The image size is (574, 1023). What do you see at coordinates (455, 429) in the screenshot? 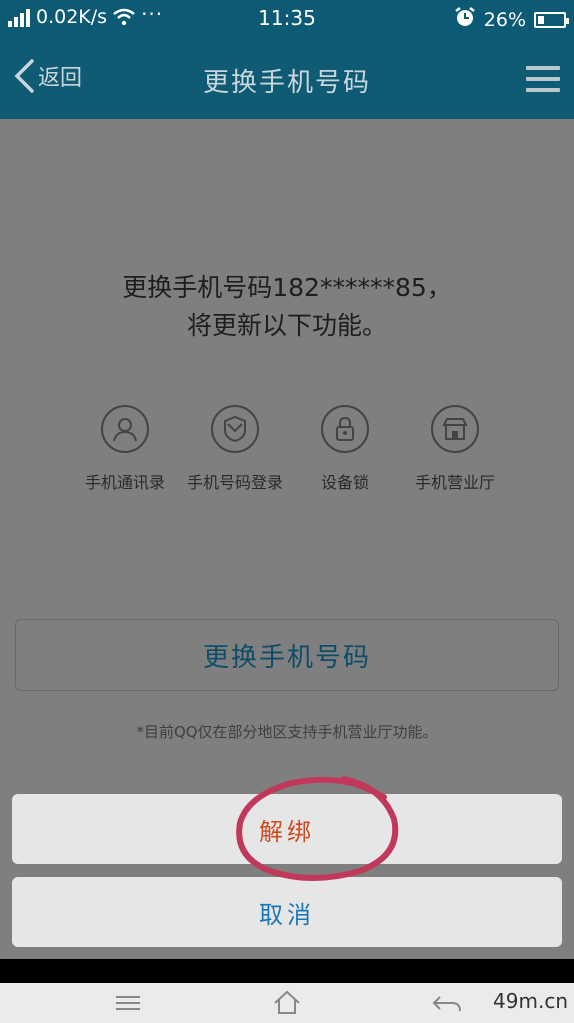
I see `store-icon` at bounding box center [455, 429].